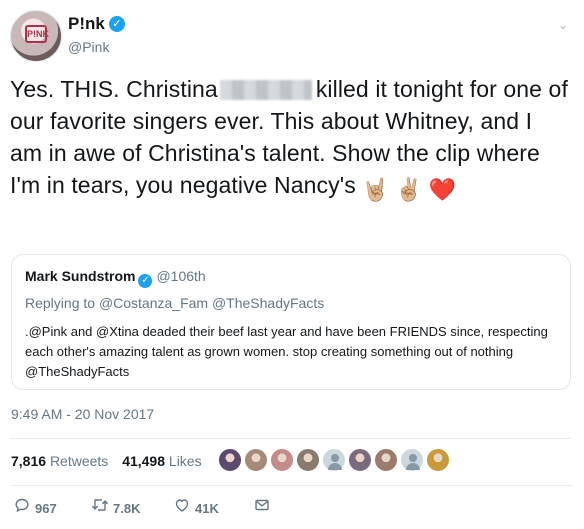 The width and height of the screenshot is (584, 529). I want to click on retweet-button: 7.8K, so click(115, 508).